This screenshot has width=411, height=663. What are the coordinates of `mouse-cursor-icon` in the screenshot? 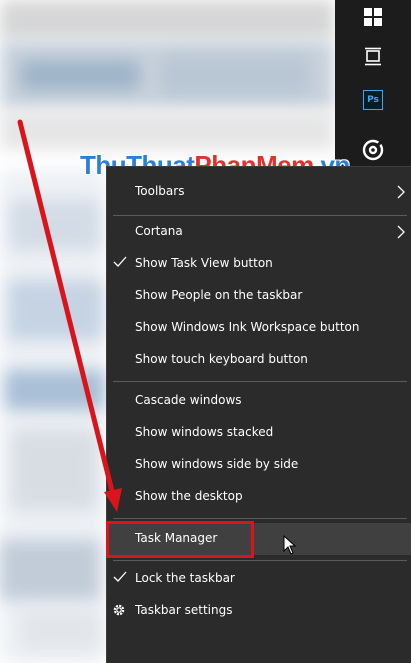 It's located at (290, 545).